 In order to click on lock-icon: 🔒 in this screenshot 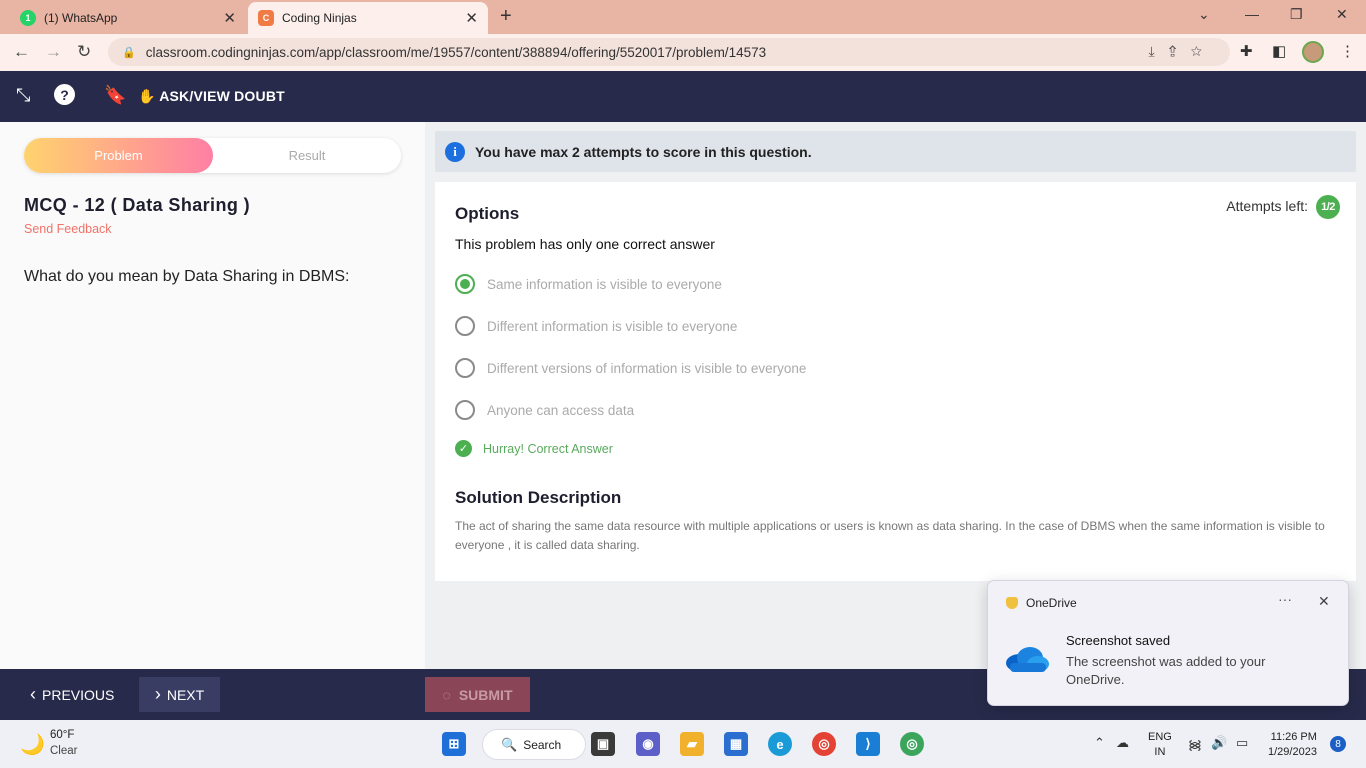, I will do `click(129, 52)`.